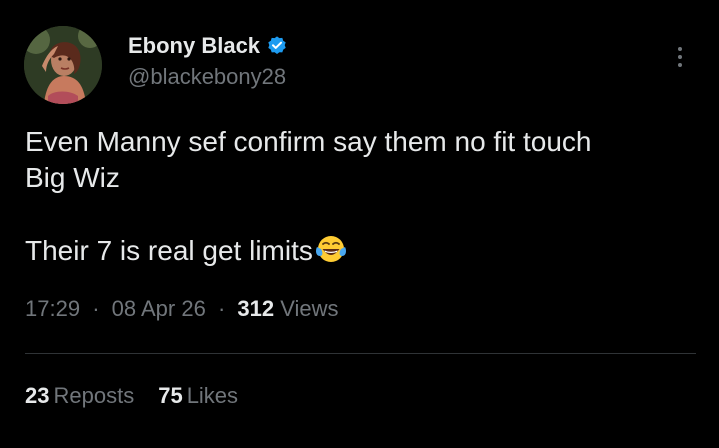 Image resolution: width=719 pixels, height=448 pixels. What do you see at coordinates (194, 46) in the screenshot?
I see `author-name-text: Ebony Black` at bounding box center [194, 46].